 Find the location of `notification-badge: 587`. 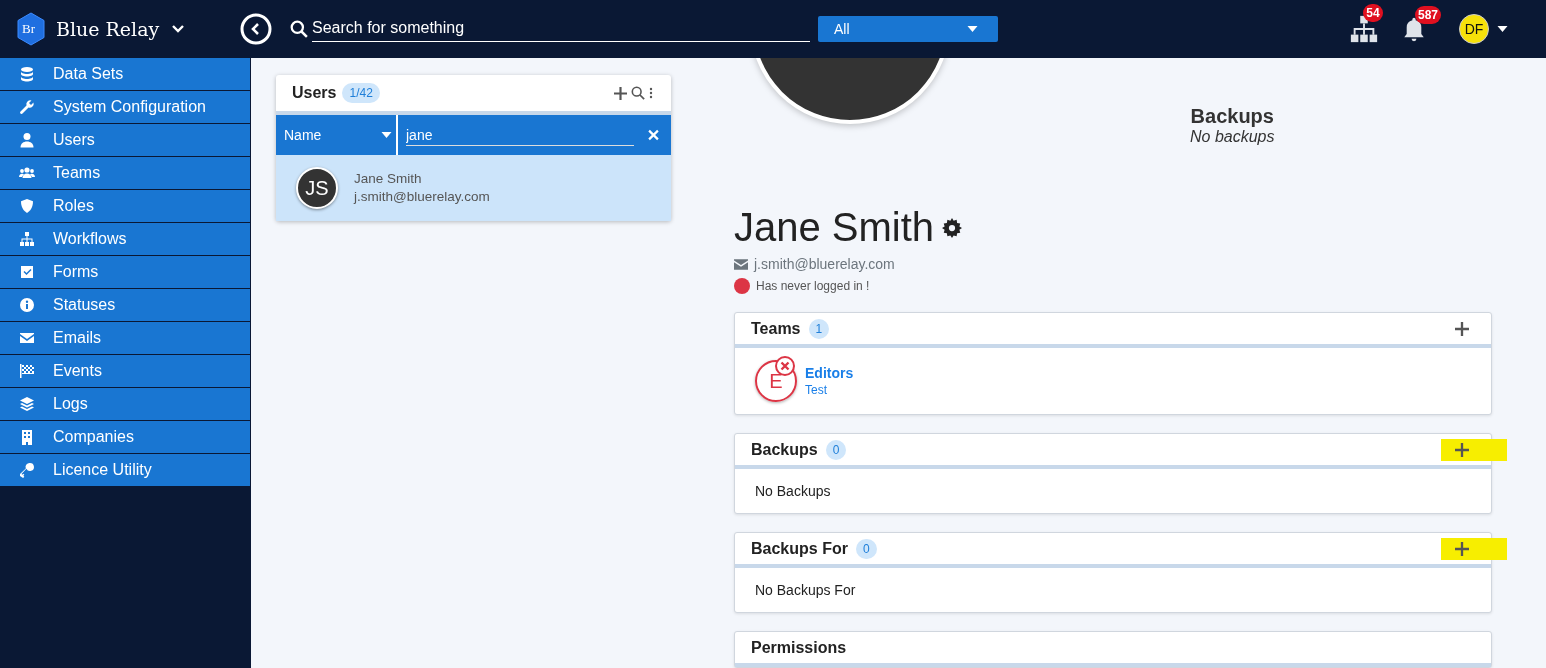

notification-badge: 587 is located at coordinates (1428, 15).